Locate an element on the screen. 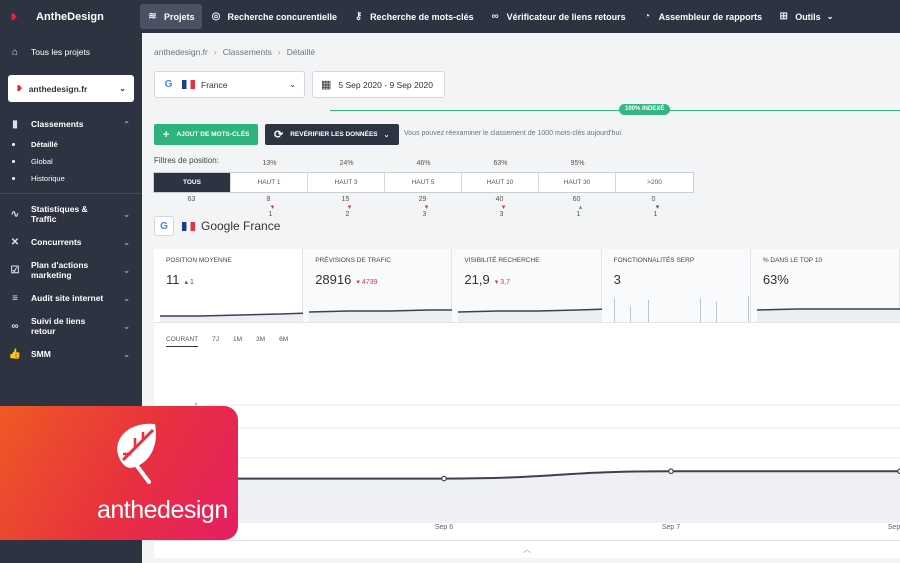 The height and width of the screenshot is (563, 900). nav-link: ∞ Vérificateur de liens retours is located at coordinates (558, 16).